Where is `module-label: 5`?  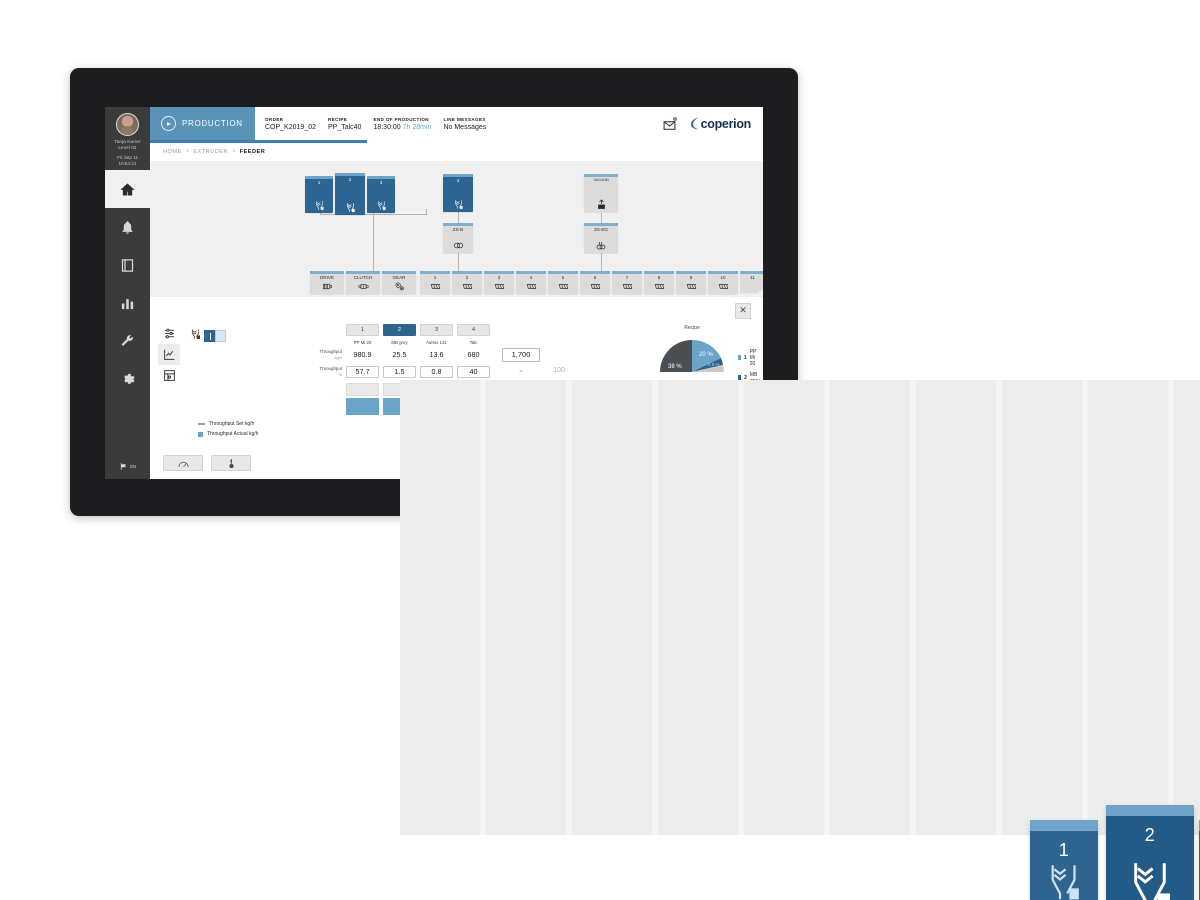
module-label: 5 is located at coordinates (563, 277).